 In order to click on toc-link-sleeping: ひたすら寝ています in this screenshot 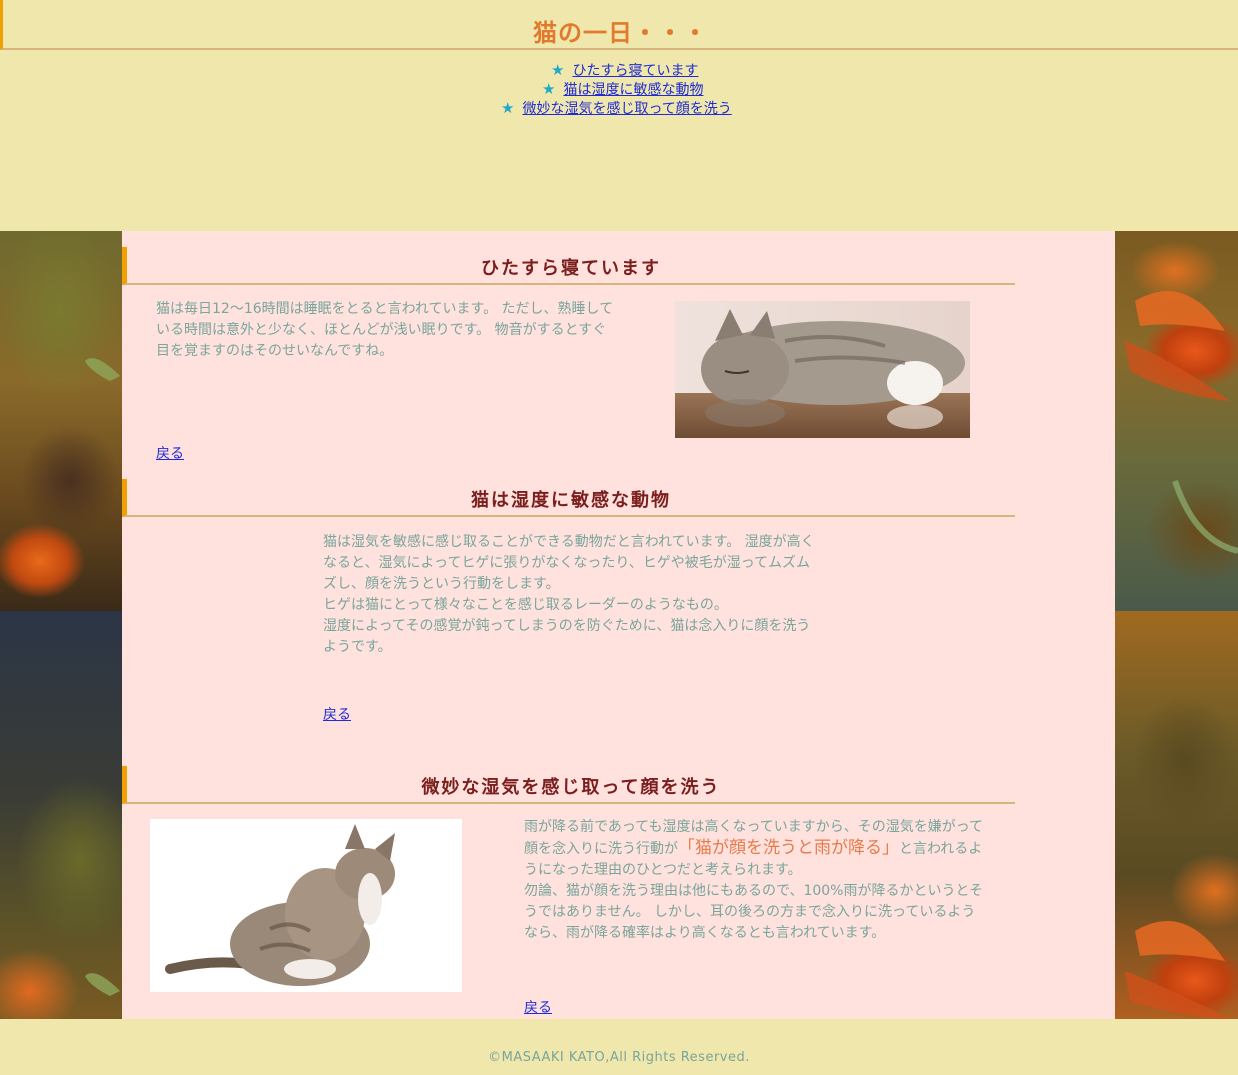, I will do `click(635, 71)`.